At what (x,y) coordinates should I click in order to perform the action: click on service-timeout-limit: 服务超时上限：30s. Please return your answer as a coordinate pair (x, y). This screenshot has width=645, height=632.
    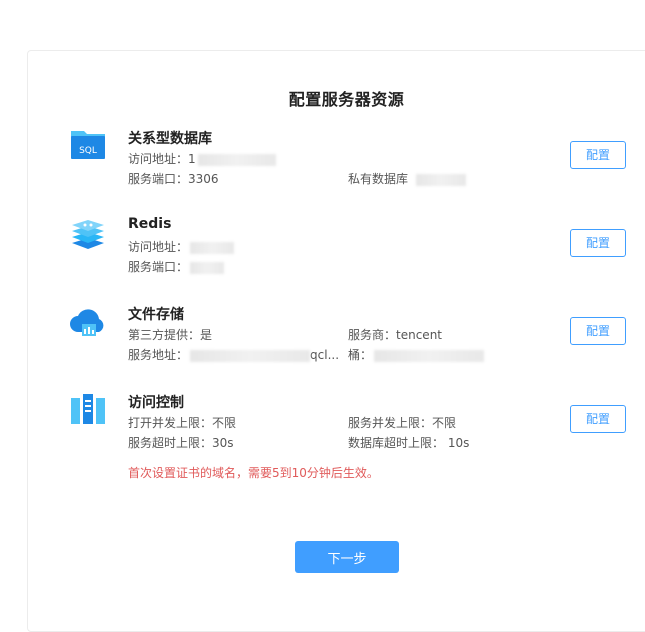
    Looking at the image, I should click on (181, 443).